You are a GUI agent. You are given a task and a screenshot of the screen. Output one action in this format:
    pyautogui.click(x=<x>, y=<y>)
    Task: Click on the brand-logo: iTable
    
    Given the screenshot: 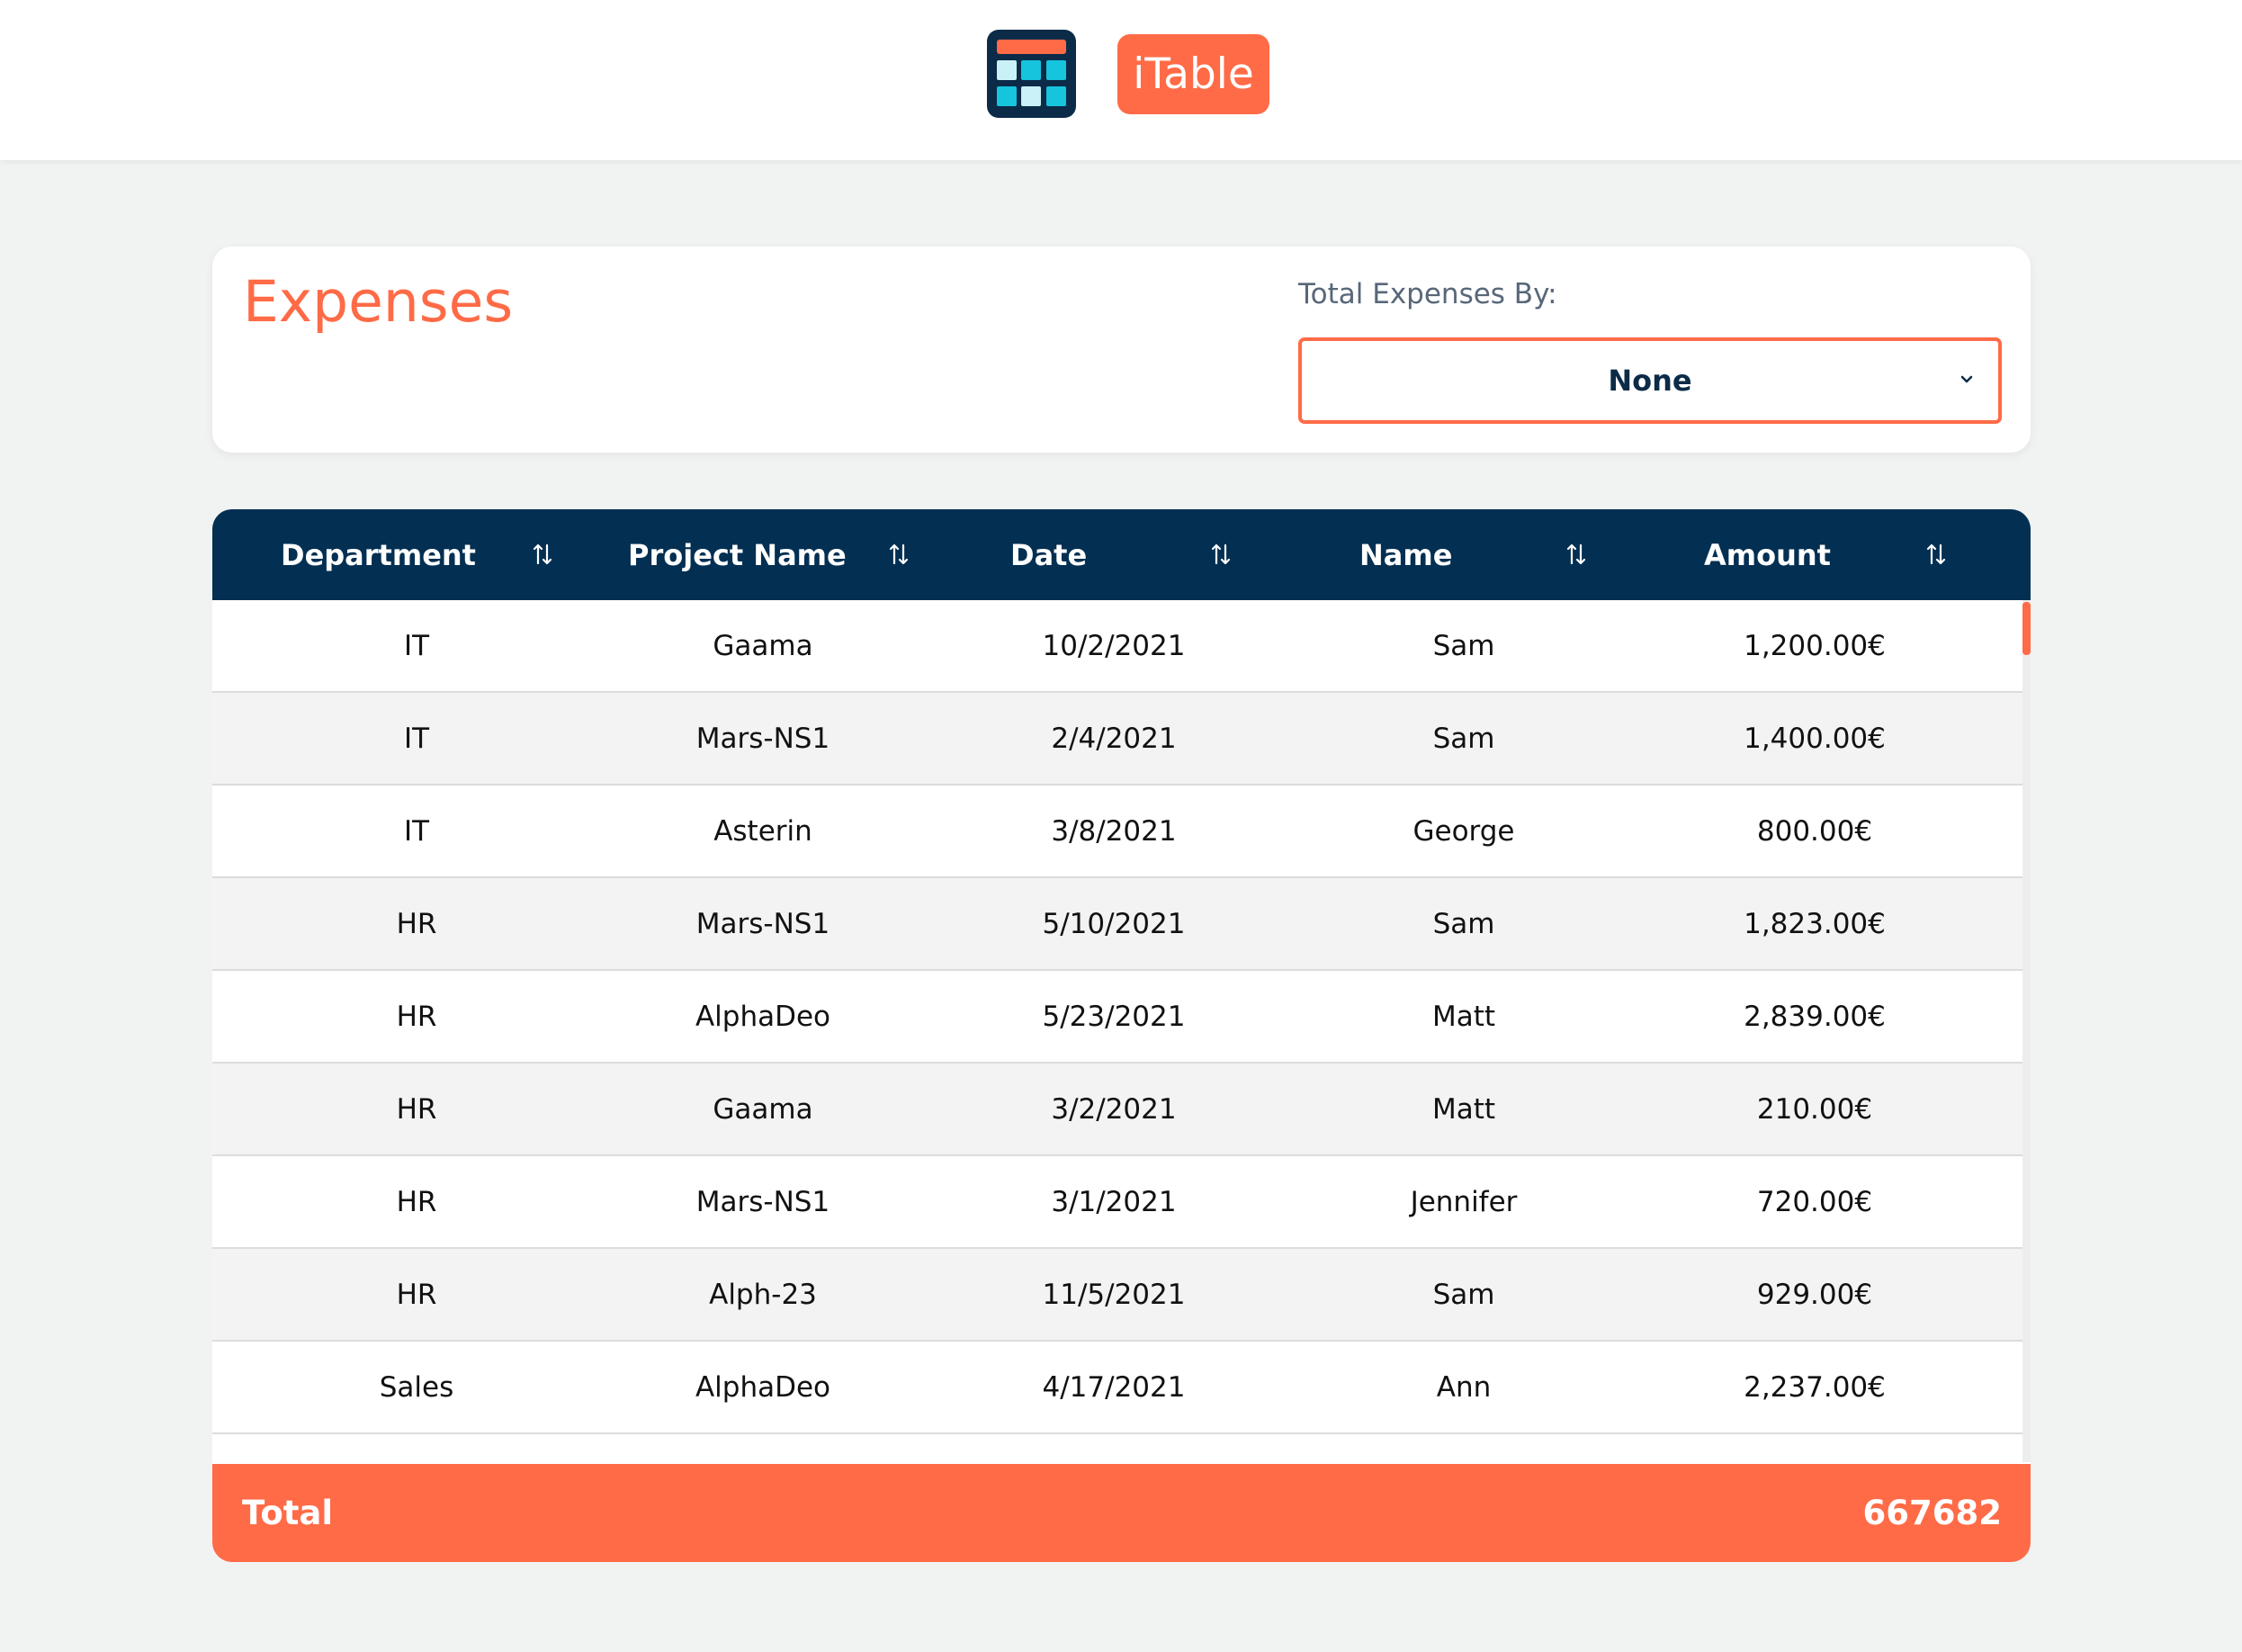 What is the action you would take?
    pyautogui.click(x=1193, y=74)
    